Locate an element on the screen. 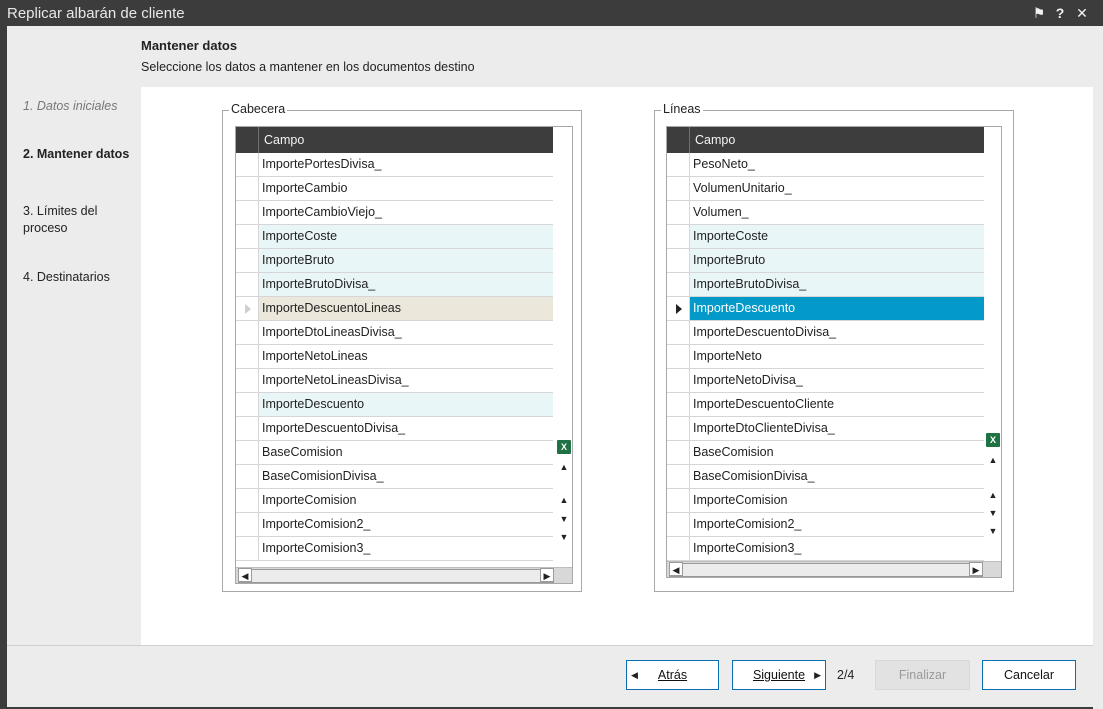  table-row: ImporteNeto is located at coordinates (825, 357).